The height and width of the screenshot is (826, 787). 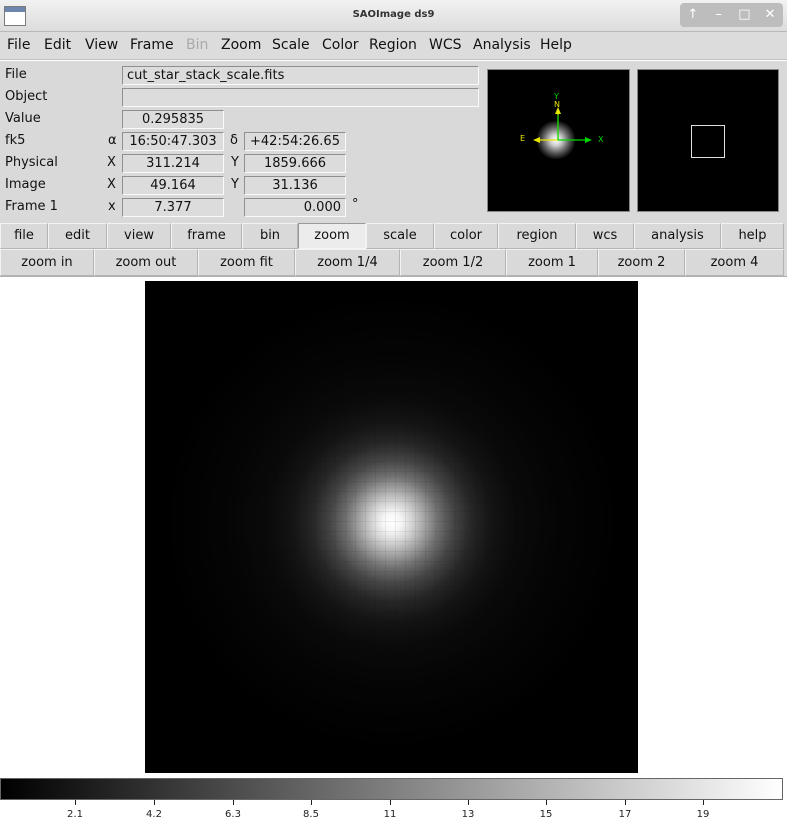 What do you see at coordinates (206, 236) in the screenshot?
I see `btn-frame: frame` at bounding box center [206, 236].